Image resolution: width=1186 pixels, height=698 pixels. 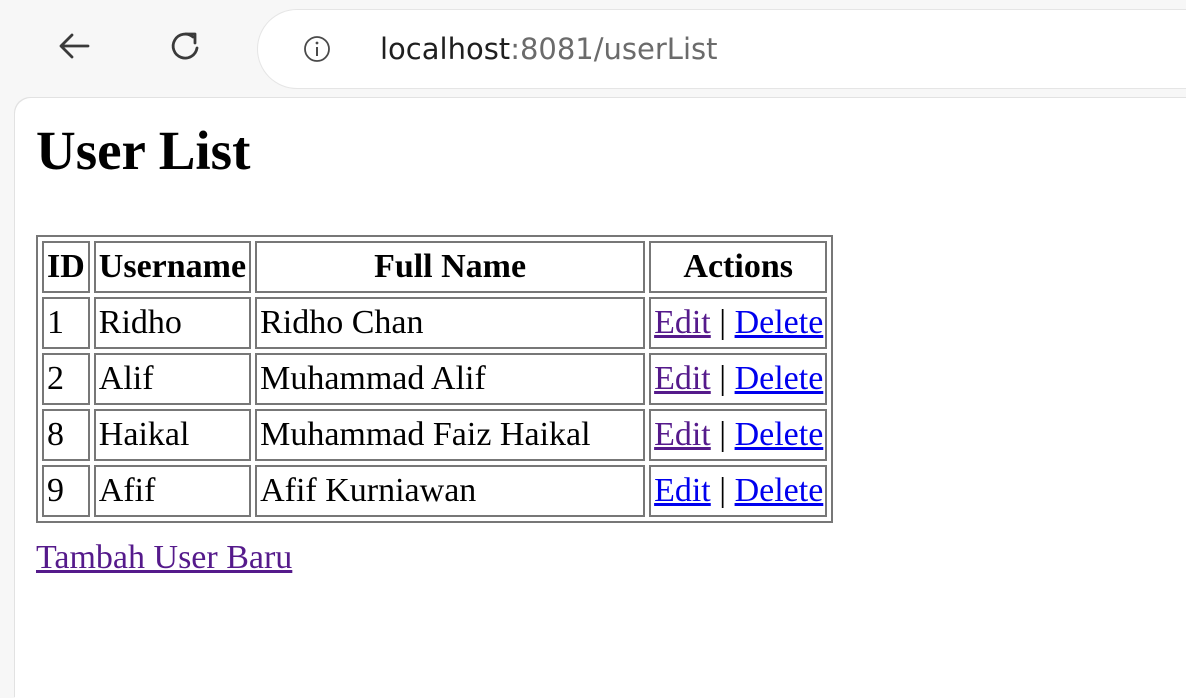 What do you see at coordinates (66, 379) in the screenshot?
I see `cell-id: 2` at bounding box center [66, 379].